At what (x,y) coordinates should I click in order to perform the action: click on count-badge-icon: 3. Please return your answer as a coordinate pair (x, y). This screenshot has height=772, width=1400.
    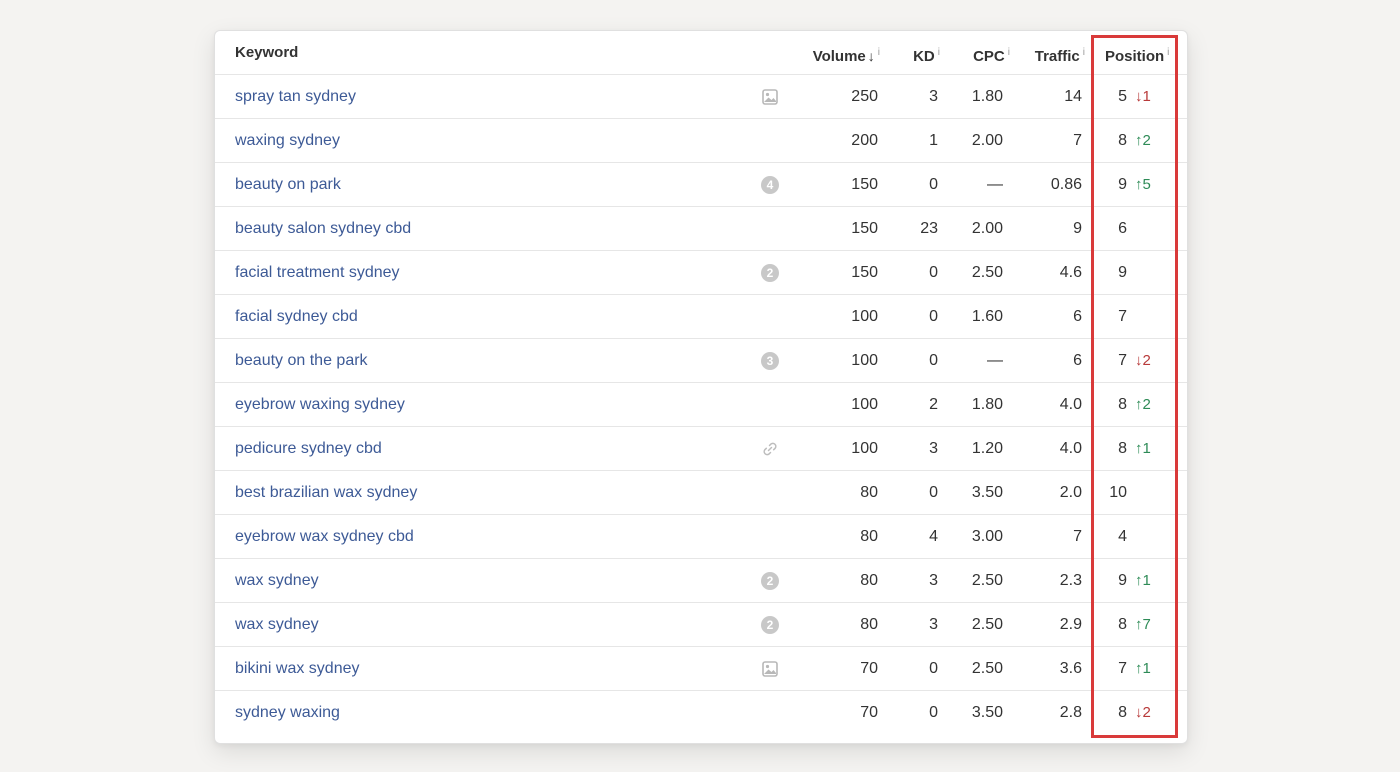
    Looking at the image, I should click on (770, 361).